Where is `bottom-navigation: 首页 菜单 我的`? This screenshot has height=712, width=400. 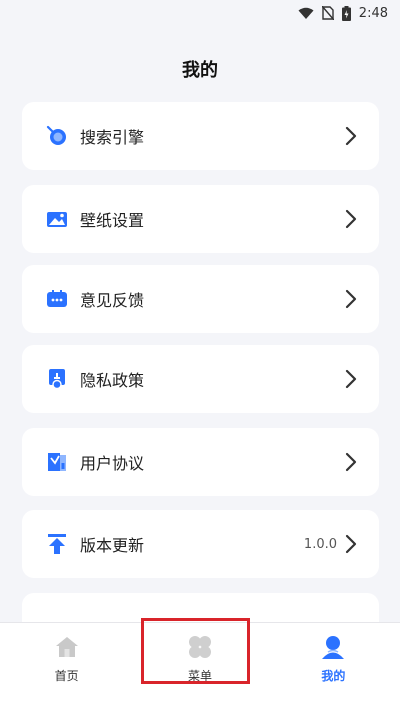
bottom-navigation: 首页 菜单 我的 is located at coordinates (200, 667).